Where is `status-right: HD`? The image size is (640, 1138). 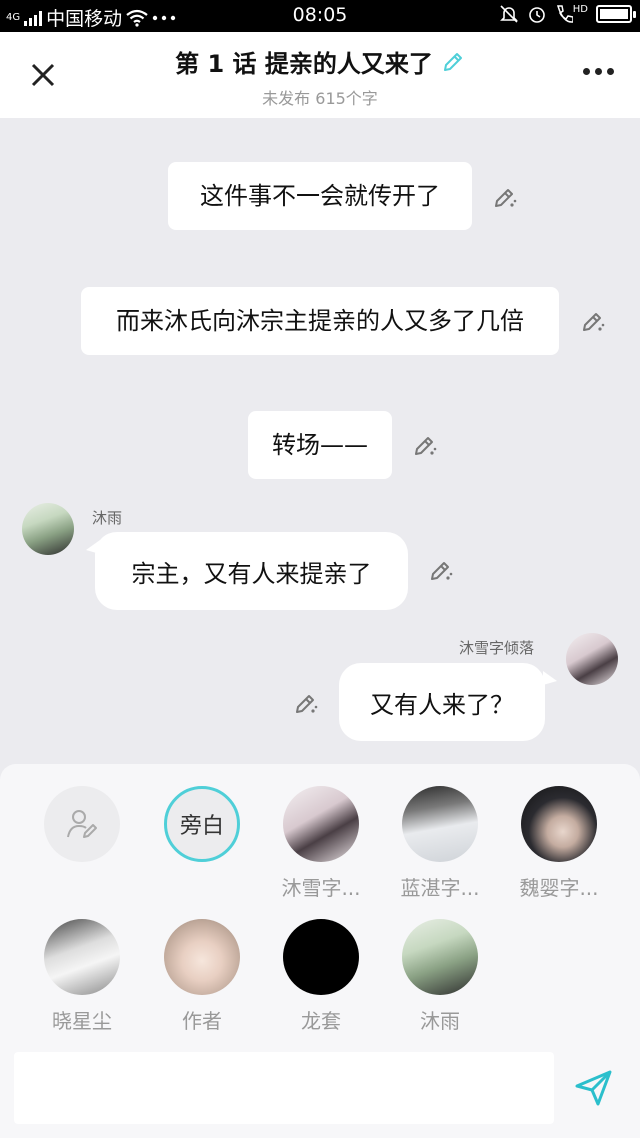
status-right: HD is located at coordinates (567, 14).